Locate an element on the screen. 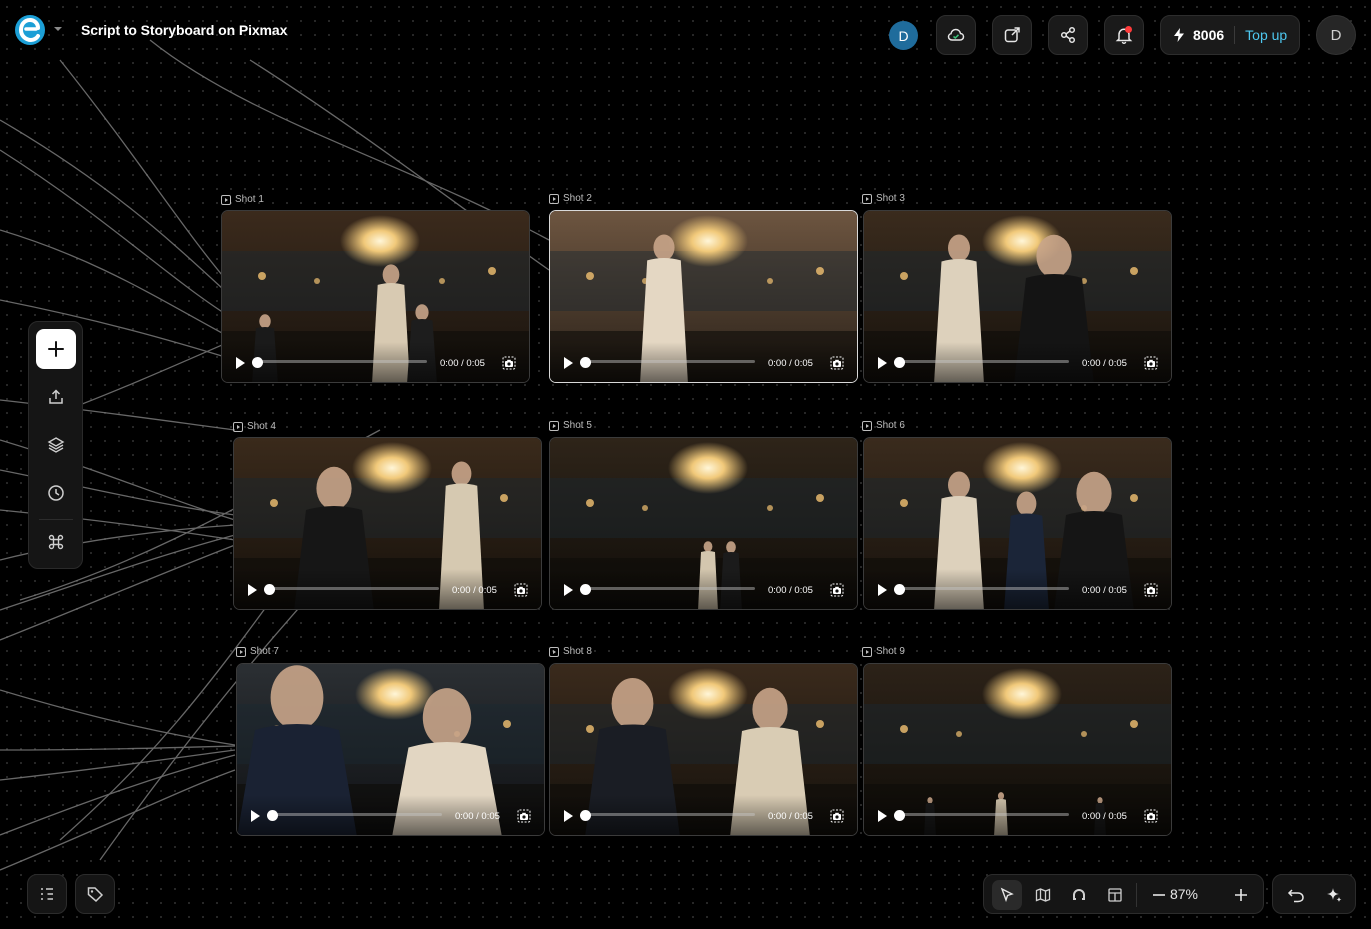  ai-assist-button is located at coordinates (1334, 895).